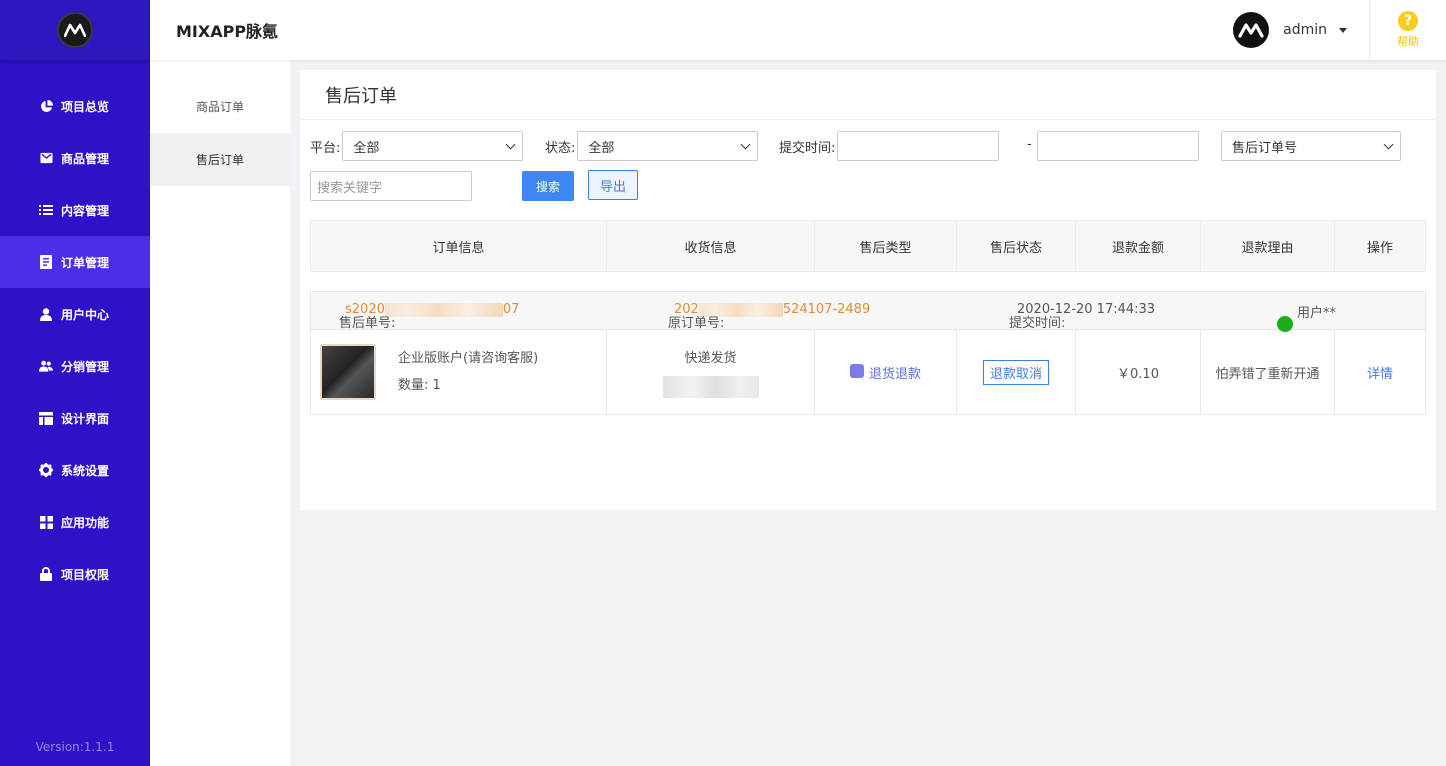 The width and height of the screenshot is (1446, 766). I want to click on sidebar-item-orders: 订单管理, so click(75, 262).